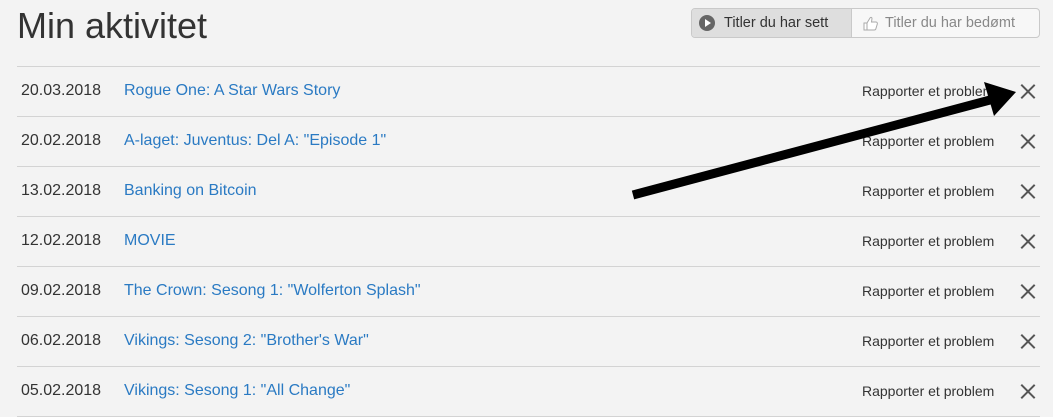  Describe the element at coordinates (61, 340) in the screenshot. I see `row-date: 06.02.2018` at that location.